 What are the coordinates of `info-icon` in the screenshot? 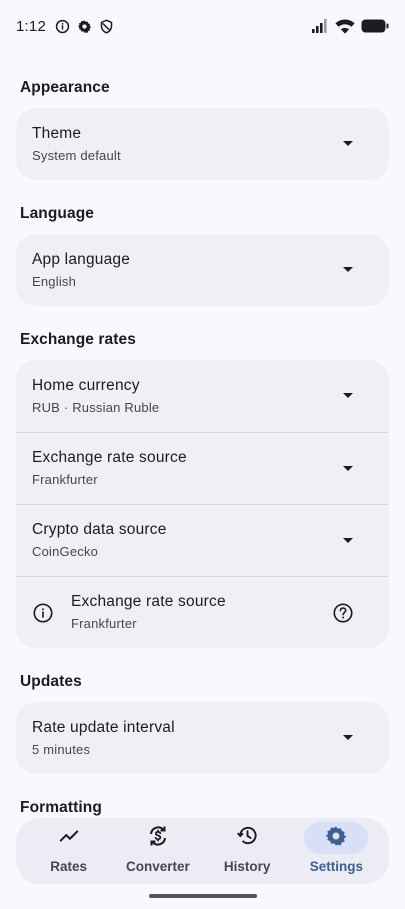 It's located at (43, 613).